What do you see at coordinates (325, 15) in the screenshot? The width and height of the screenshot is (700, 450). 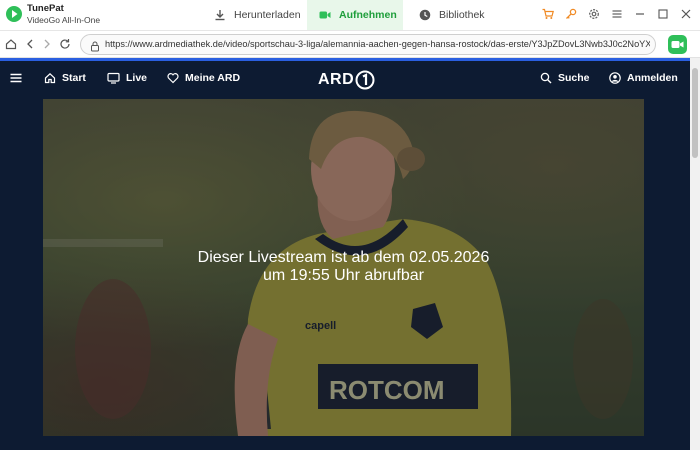 I see `record-icon` at bounding box center [325, 15].